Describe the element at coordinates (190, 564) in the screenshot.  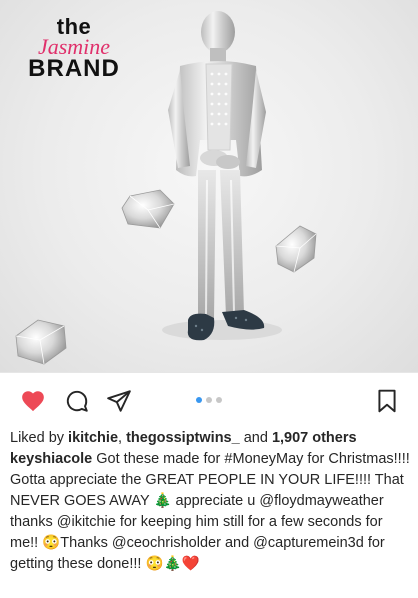
I see `heart-emoji: ❤️` at that location.